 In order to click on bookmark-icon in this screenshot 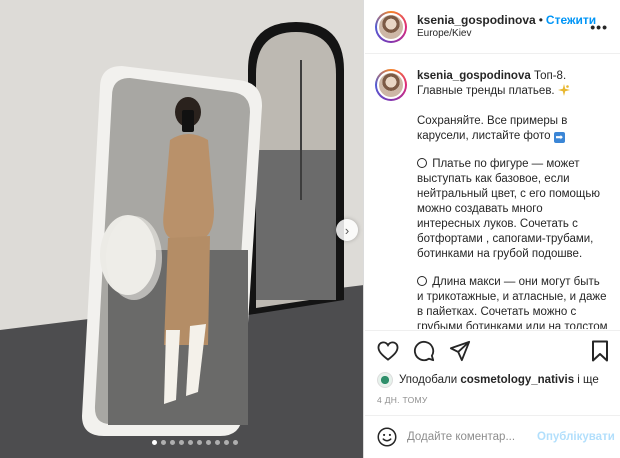, I will do `click(600, 351)`.